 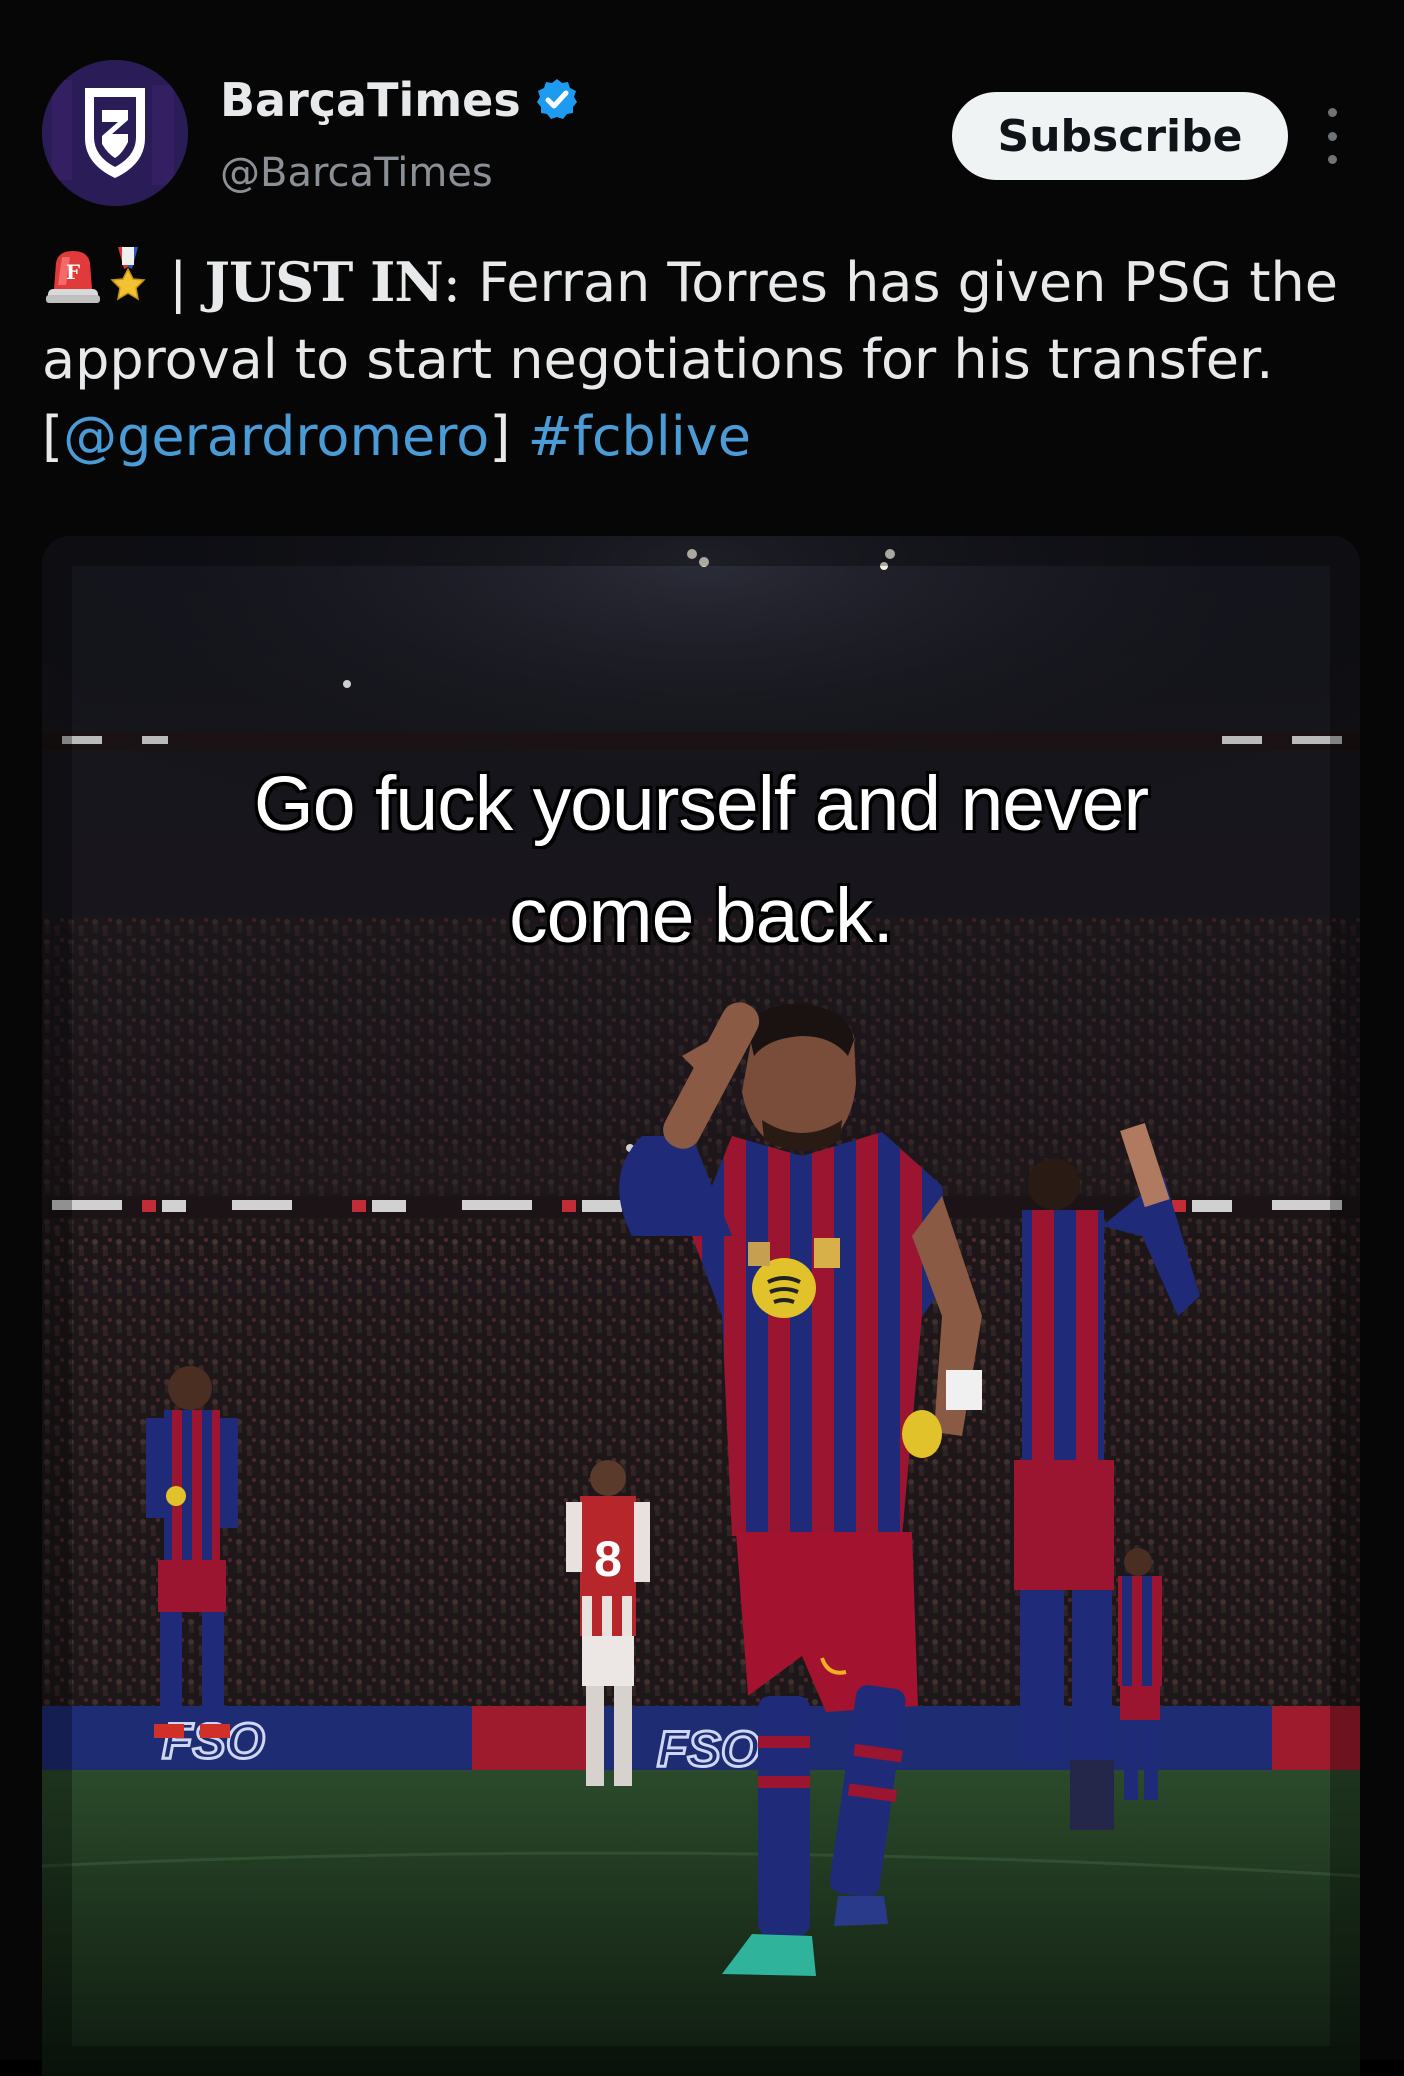 What do you see at coordinates (451, 282) in the screenshot?
I see `just-in-colon: :` at bounding box center [451, 282].